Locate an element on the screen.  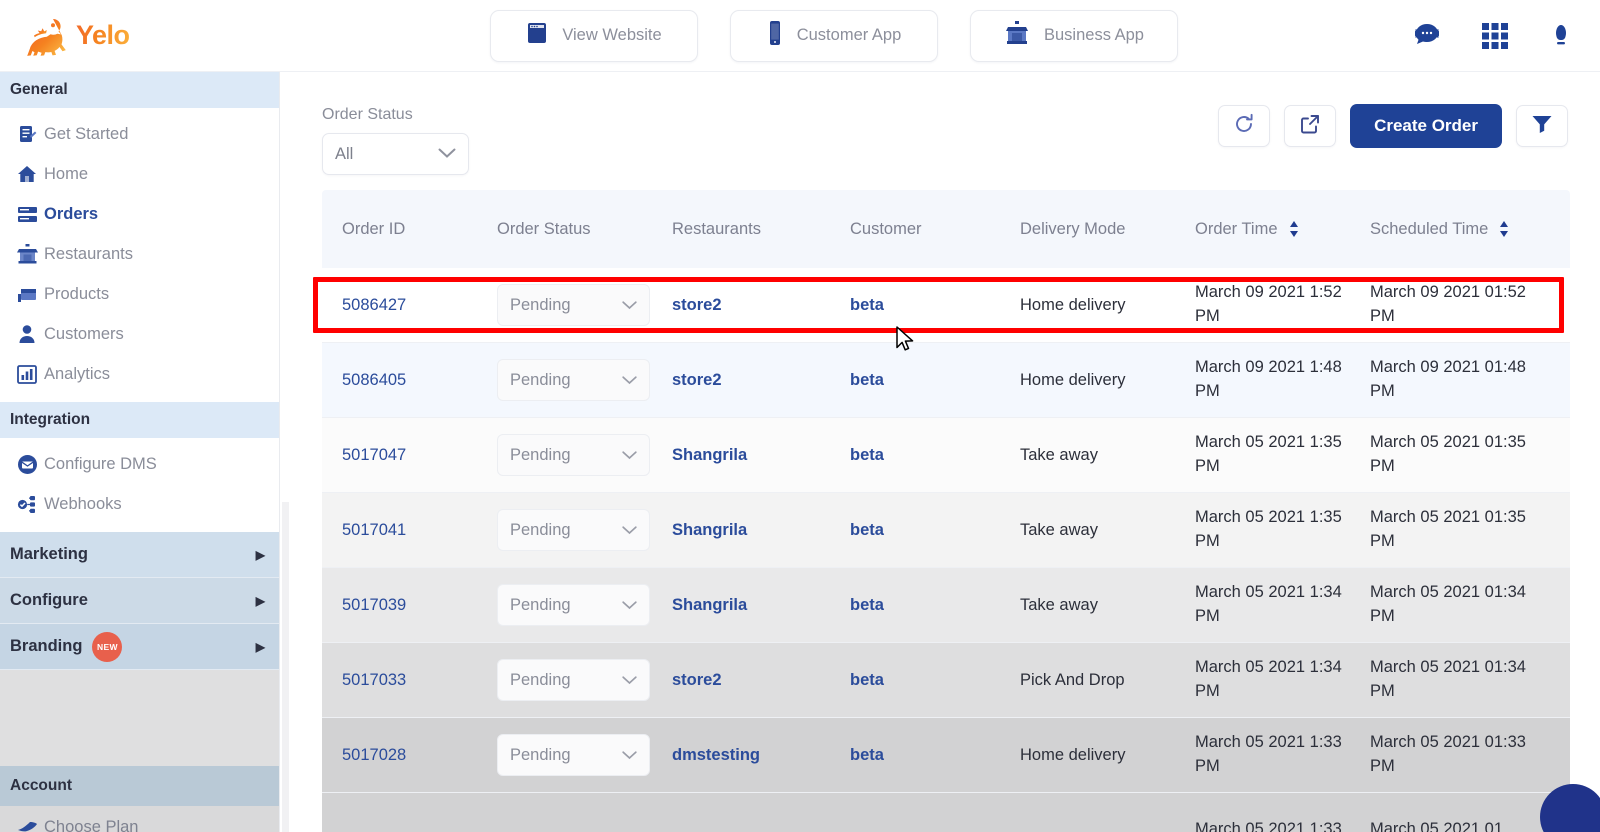
export-share-icon is located at coordinates (1310, 126).